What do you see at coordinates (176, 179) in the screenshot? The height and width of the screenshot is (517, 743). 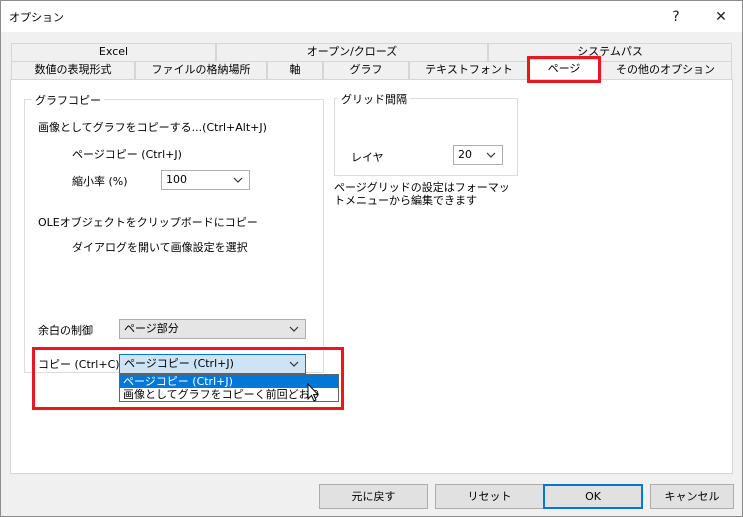 I see `scale-value: 100` at bounding box center [176, 179].